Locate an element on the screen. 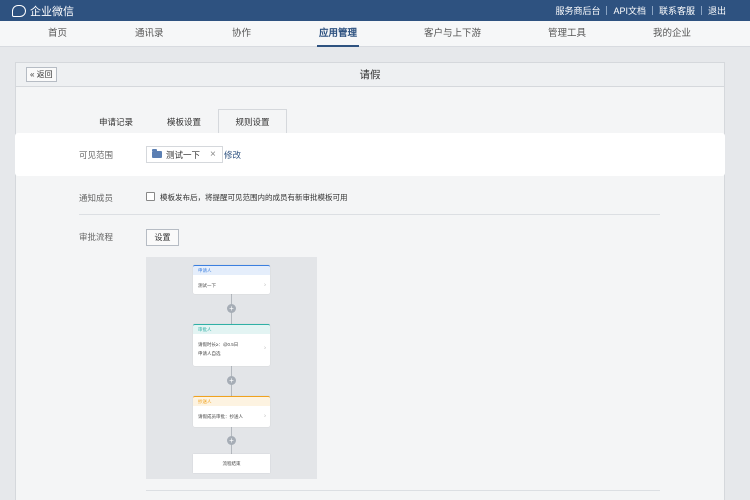 The image size is (750, 500). top-bar: 企业微信 服务商后台 API文档 联系客服 退出 is located at coordinates (375, 10).